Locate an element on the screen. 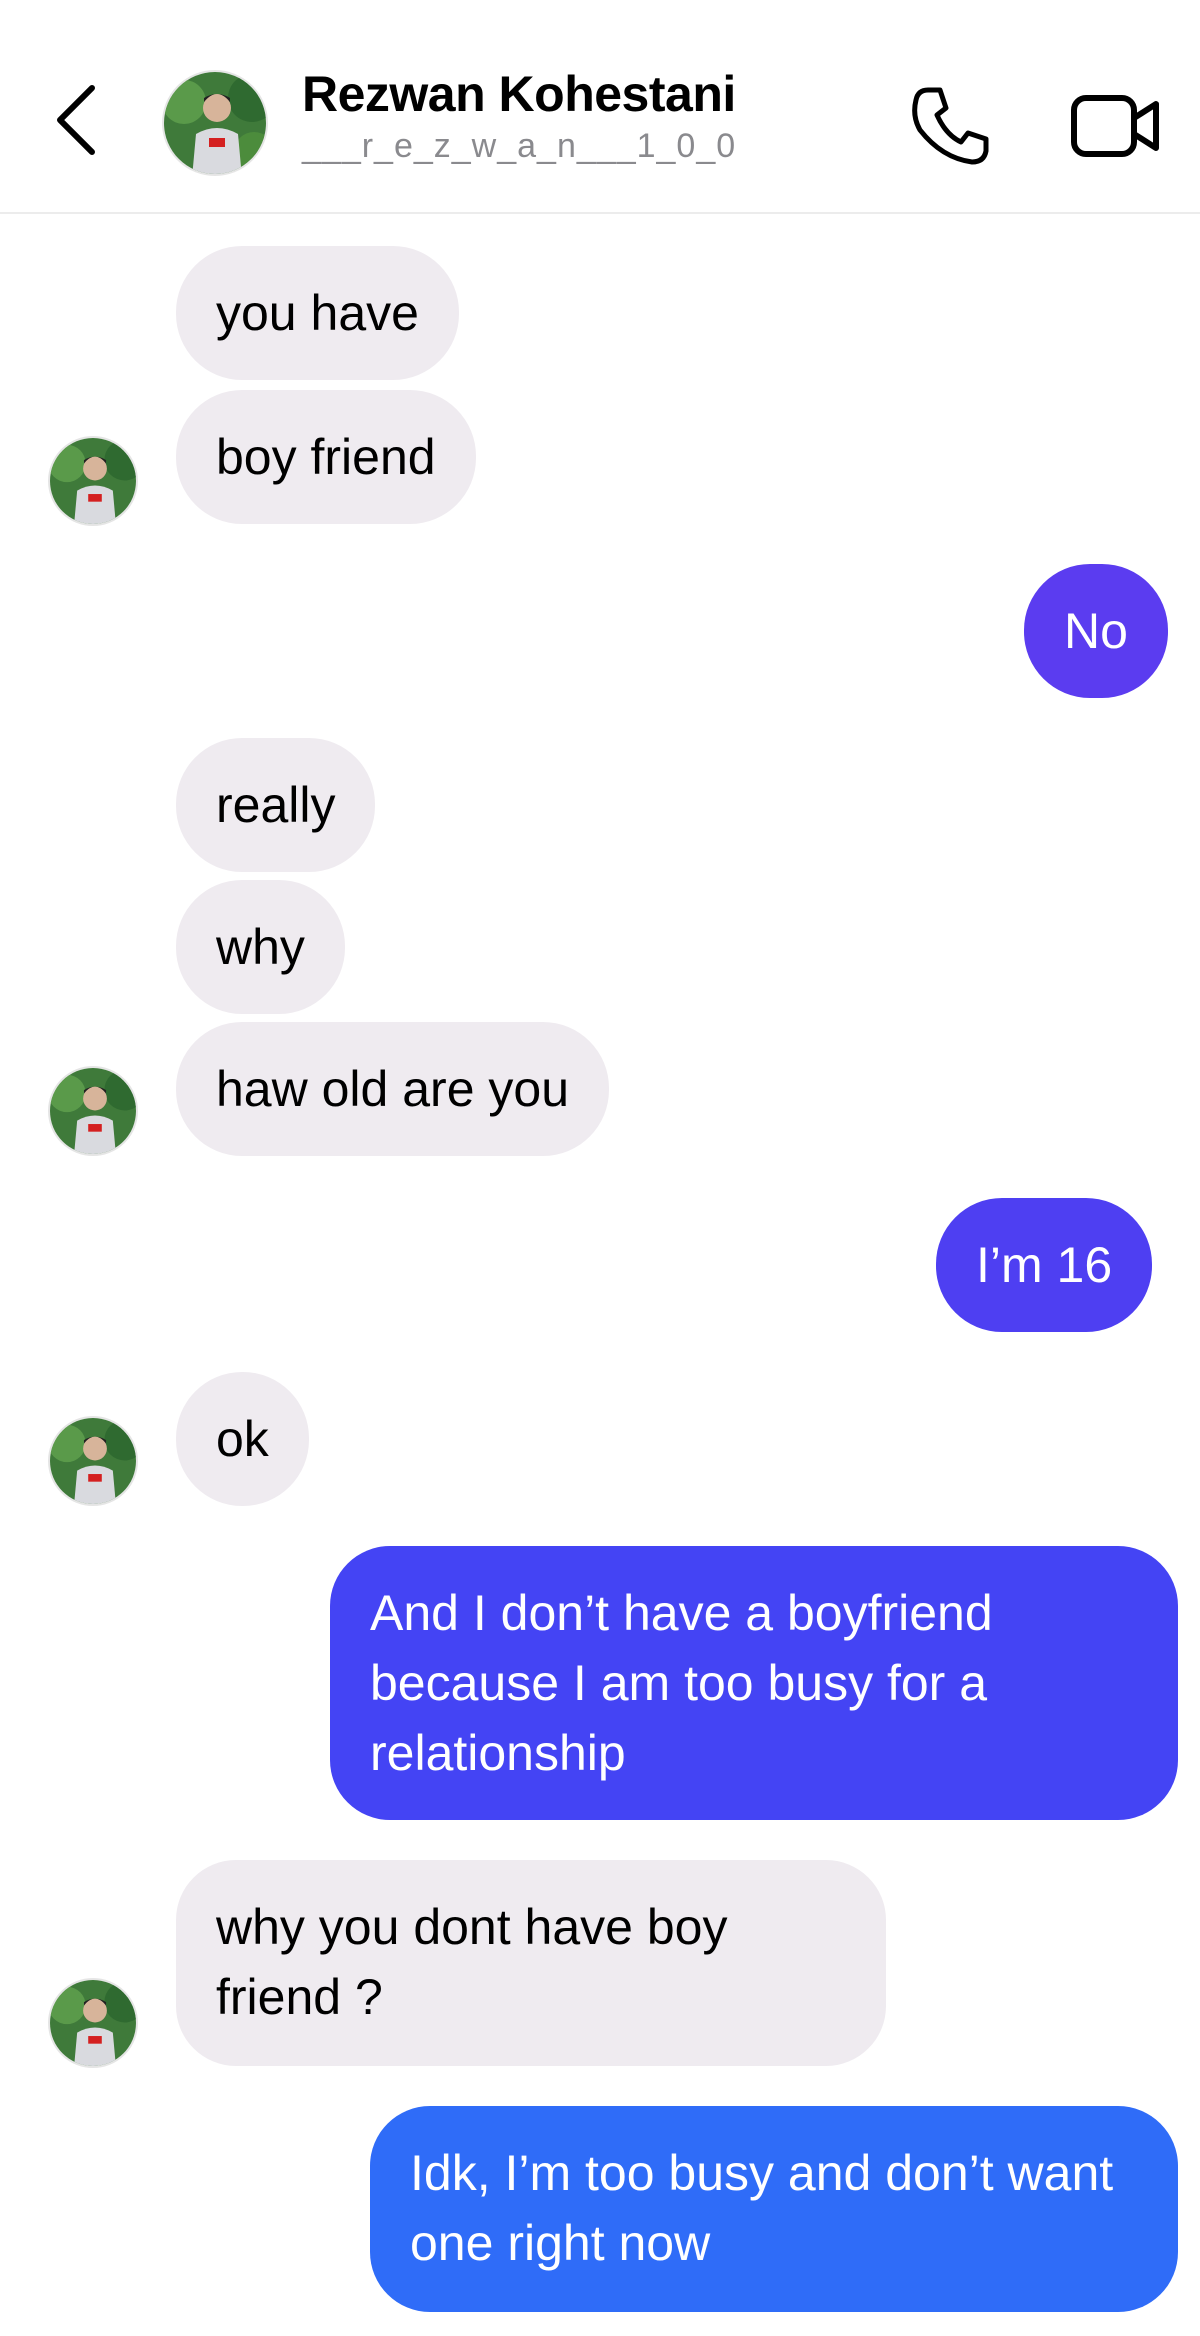 The height and width of the screenshot is (2336, 1200). received-message: really is located at coordinates (276, 805).